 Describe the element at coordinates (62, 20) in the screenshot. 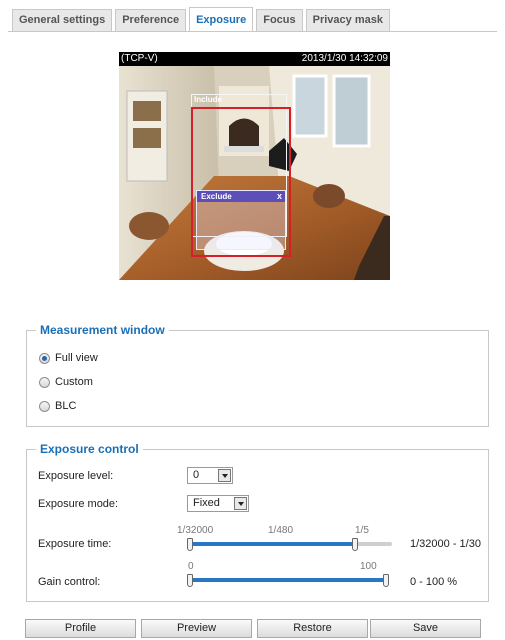

I see `tab-general-settings: General settings` at that location.